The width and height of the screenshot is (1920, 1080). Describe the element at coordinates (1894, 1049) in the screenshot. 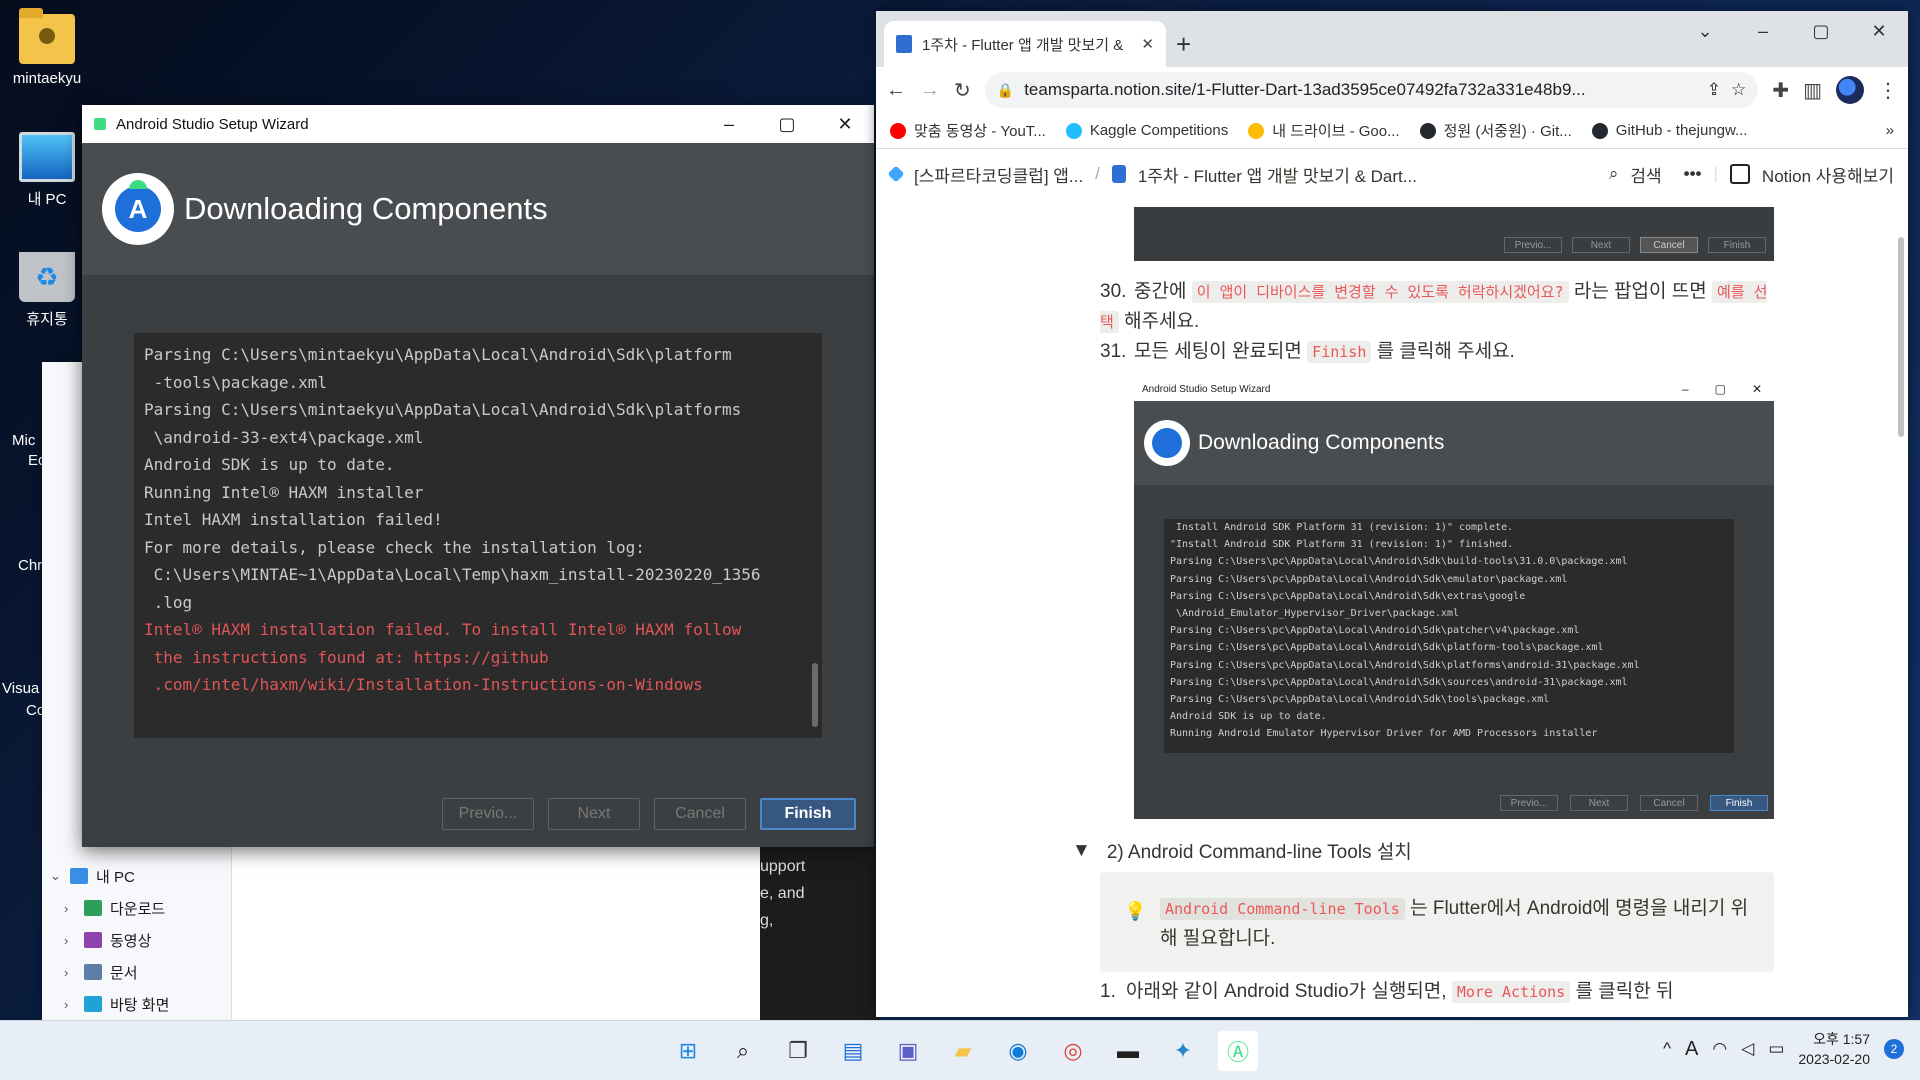

I see `notification-badge: 2` at that location.